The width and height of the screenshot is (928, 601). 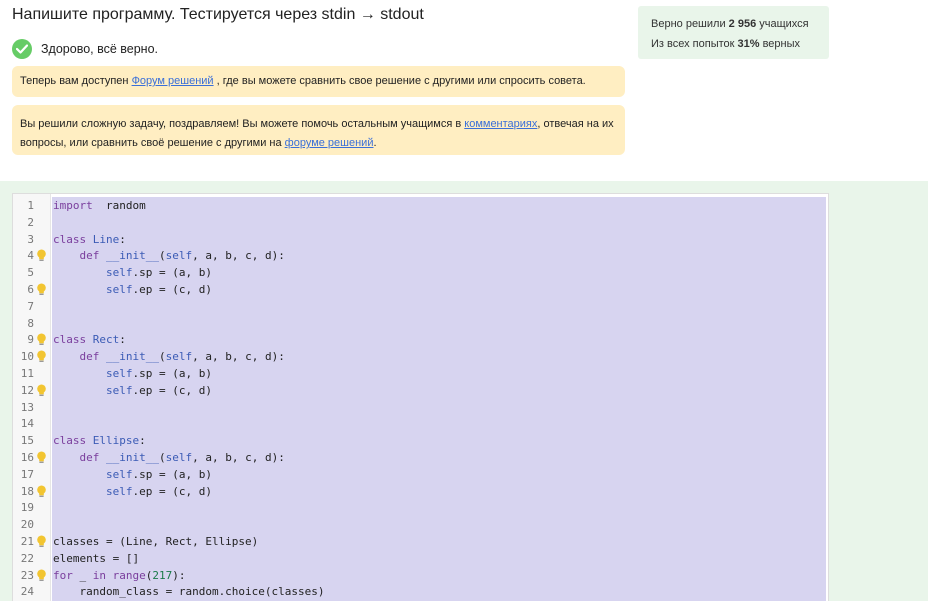 What do you see at coordinates (27, 424) in the screenshot?
I see `line-number: 14` at bounding box center [27, 424].